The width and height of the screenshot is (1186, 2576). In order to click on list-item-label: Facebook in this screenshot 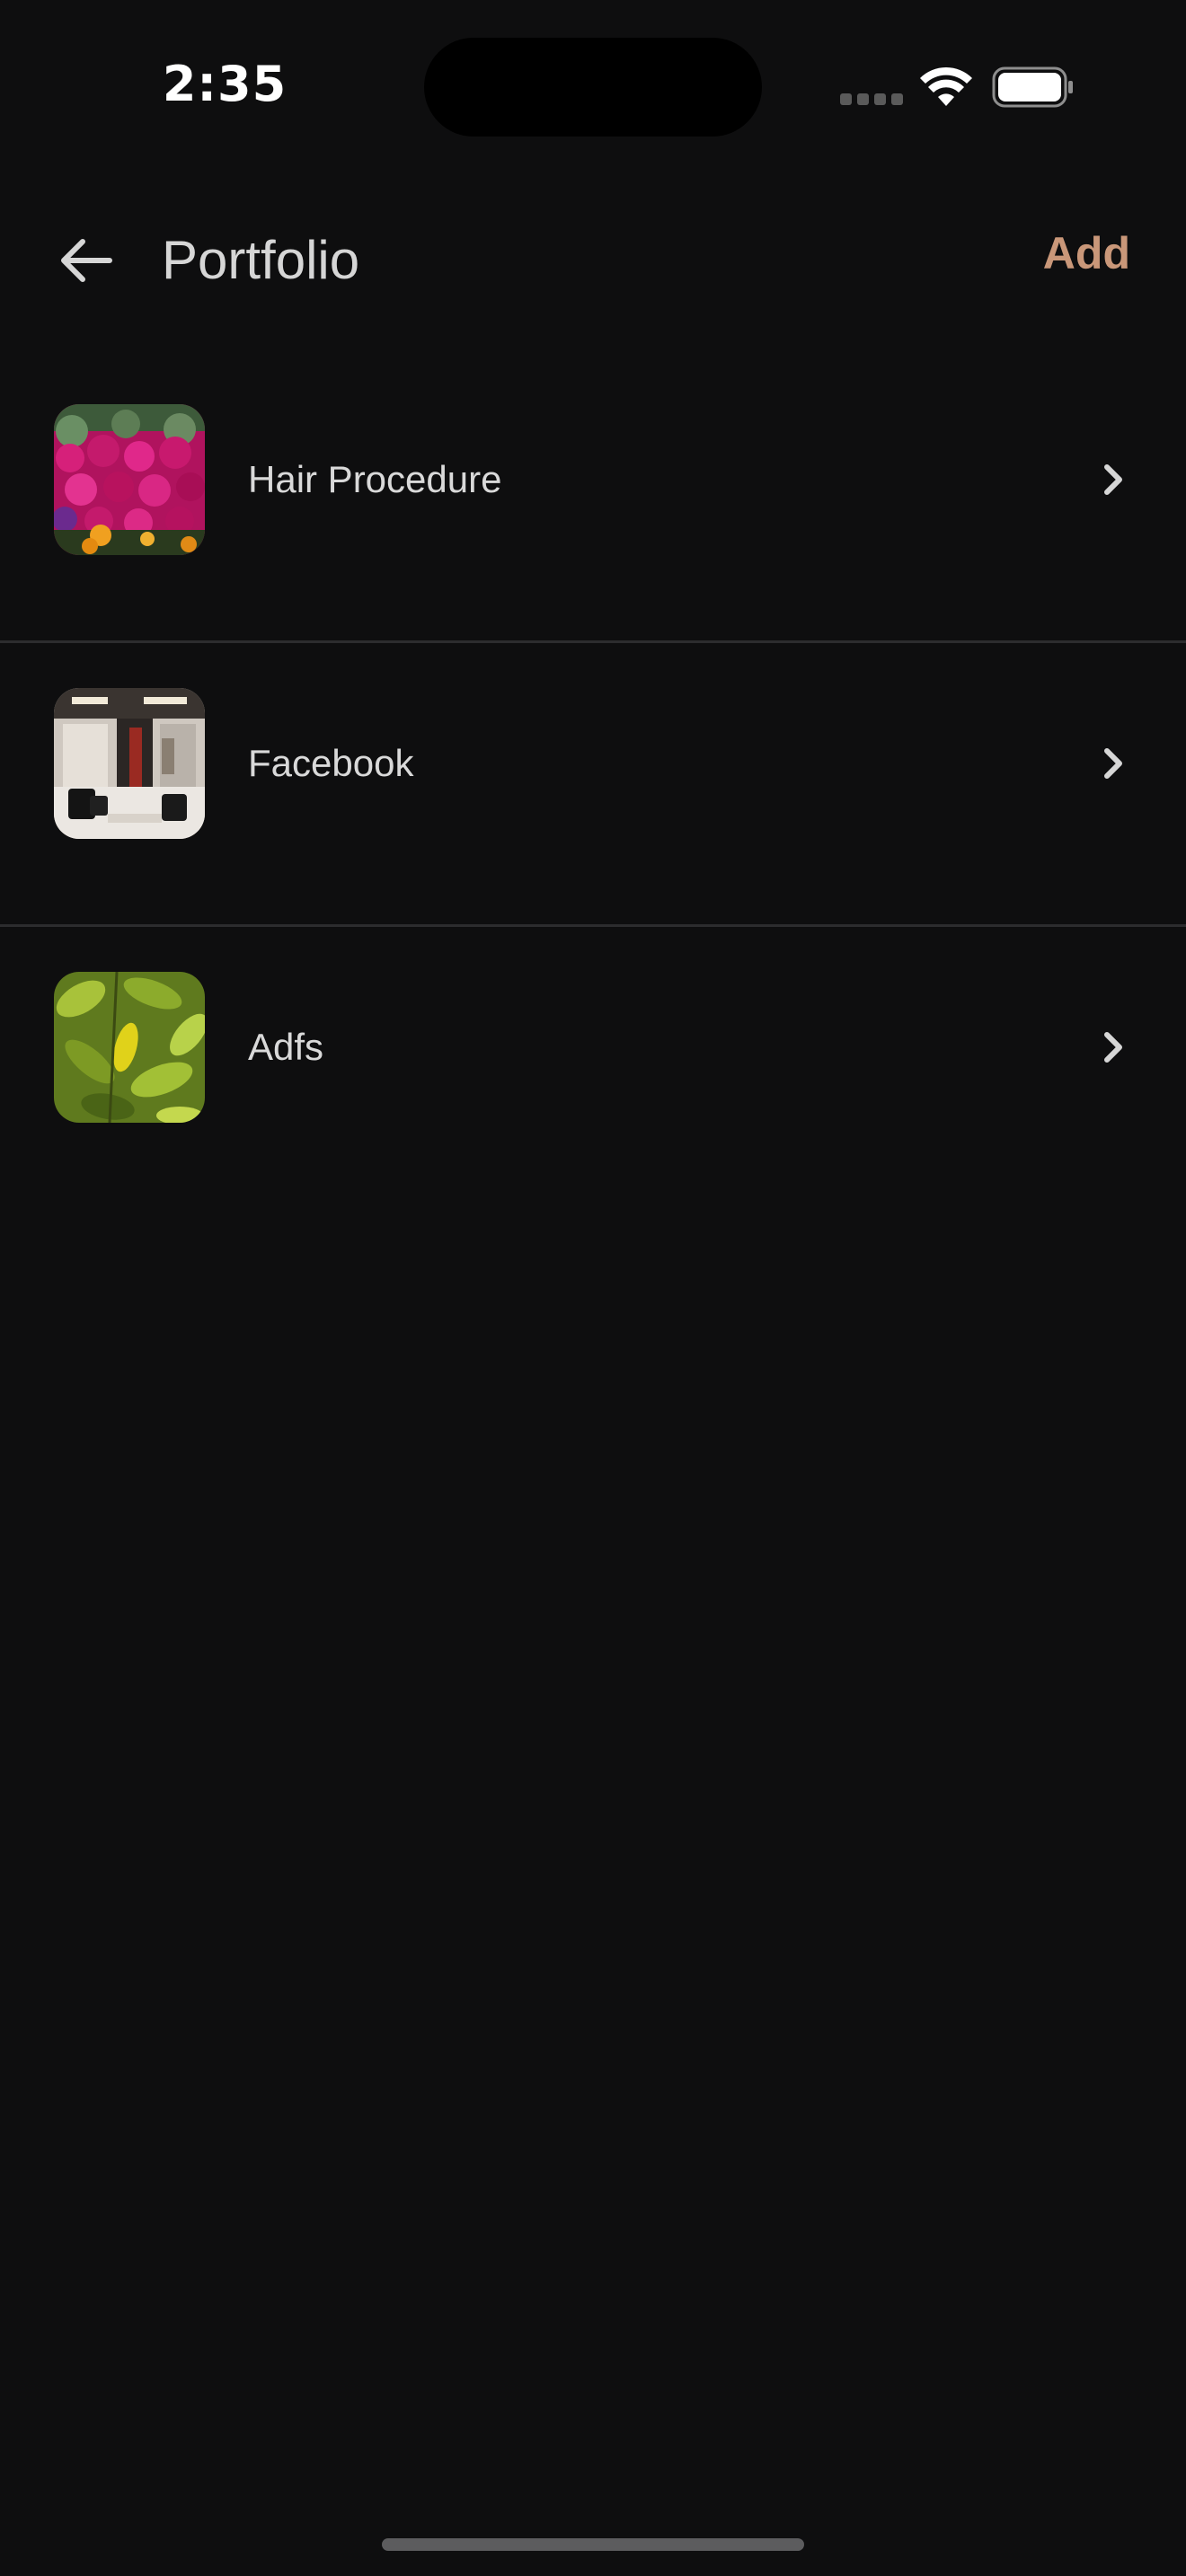, I will do `click(331, 763)`.